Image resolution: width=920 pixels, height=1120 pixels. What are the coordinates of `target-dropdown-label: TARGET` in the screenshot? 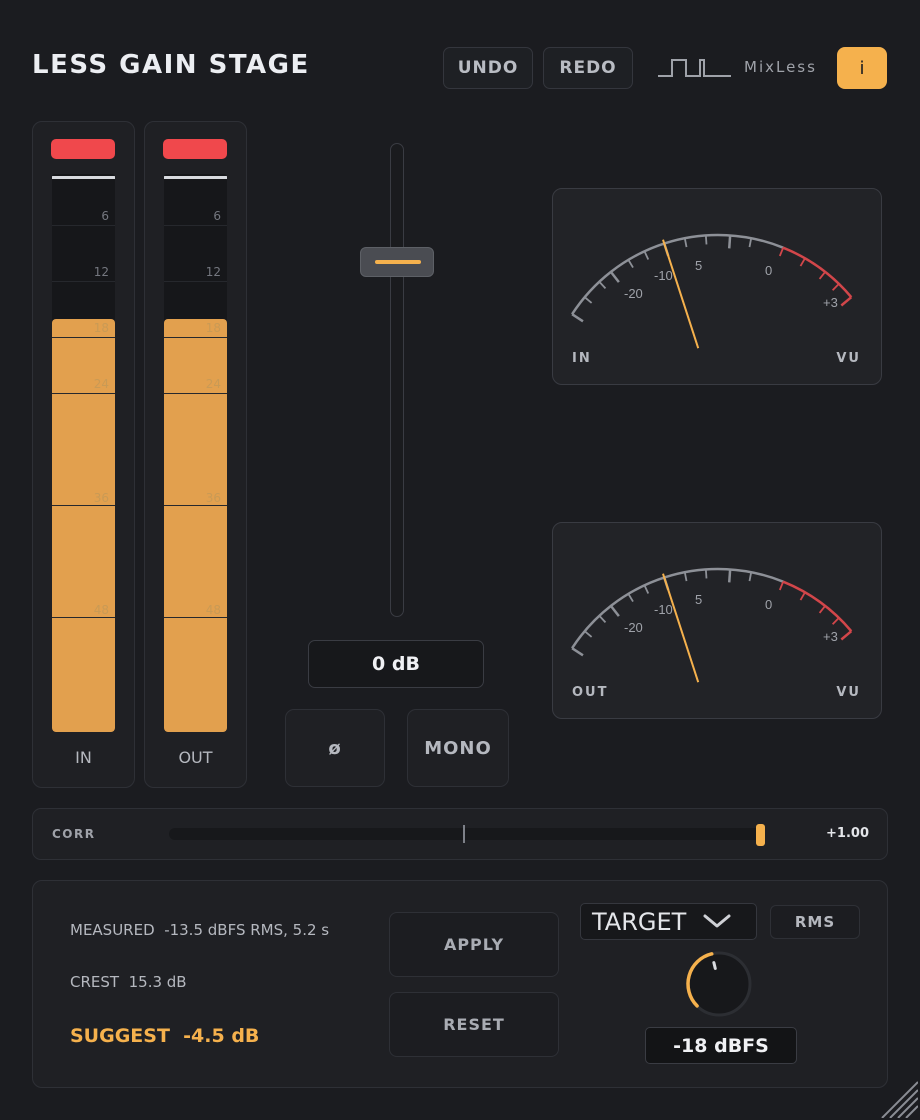 It's located at (639, 921).